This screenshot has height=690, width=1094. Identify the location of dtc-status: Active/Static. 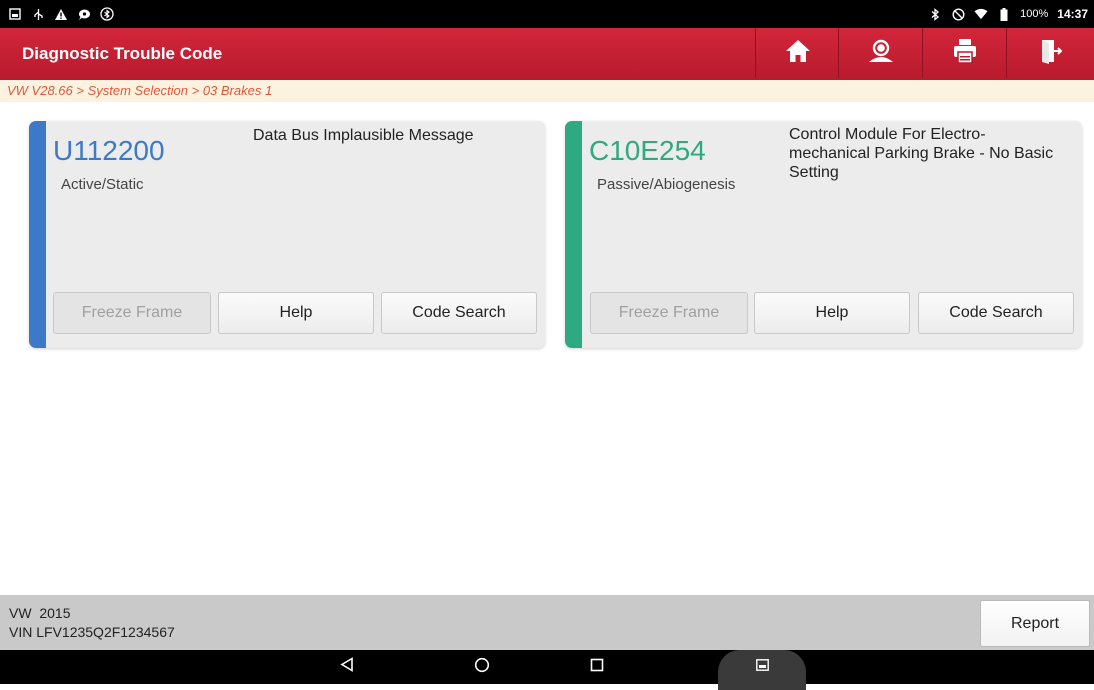
(102, 184).